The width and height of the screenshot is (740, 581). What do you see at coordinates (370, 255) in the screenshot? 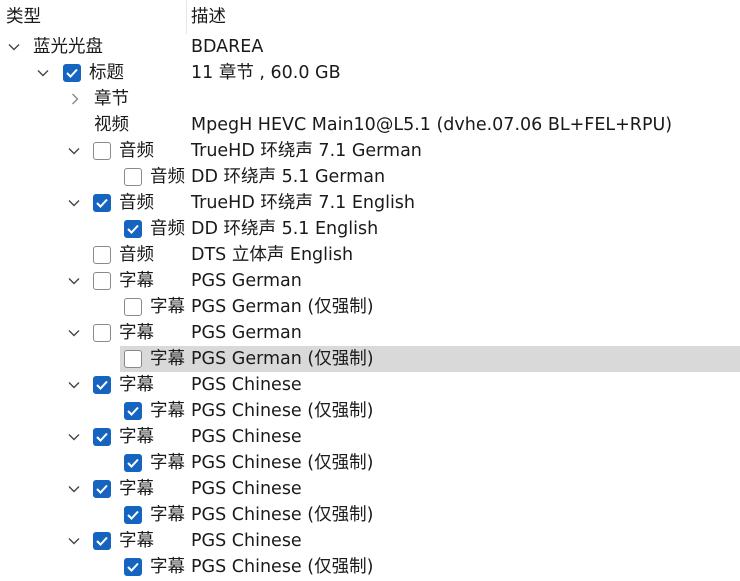
I see `tree-row: 音频 DTS 立体声 English` at bounding box center [370, 255].